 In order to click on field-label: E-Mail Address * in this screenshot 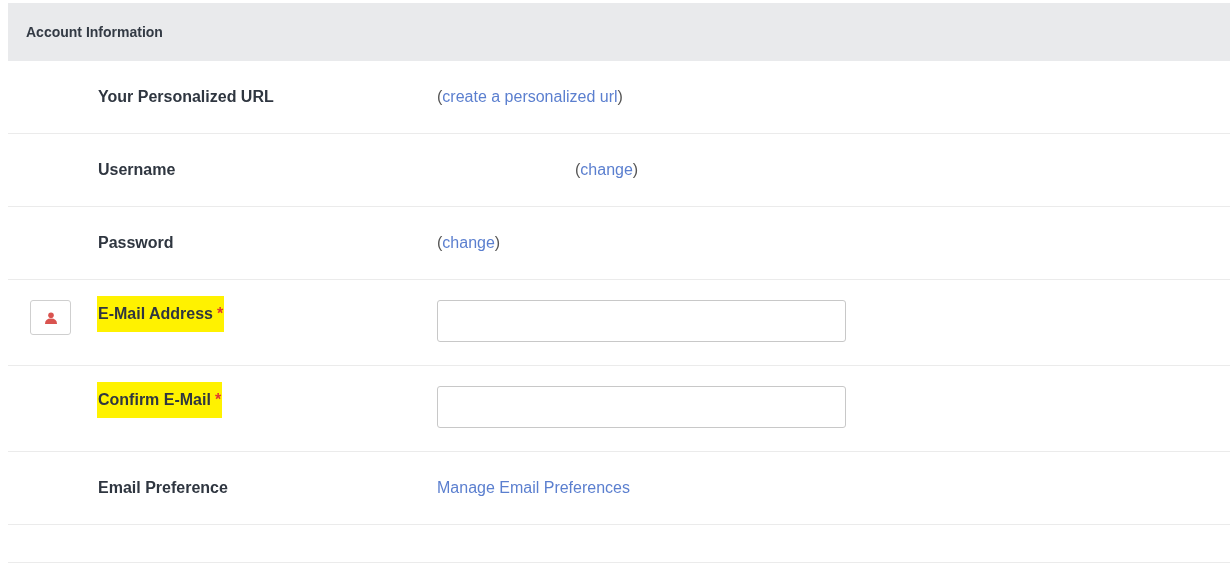, I will do `click(161, 314)`.